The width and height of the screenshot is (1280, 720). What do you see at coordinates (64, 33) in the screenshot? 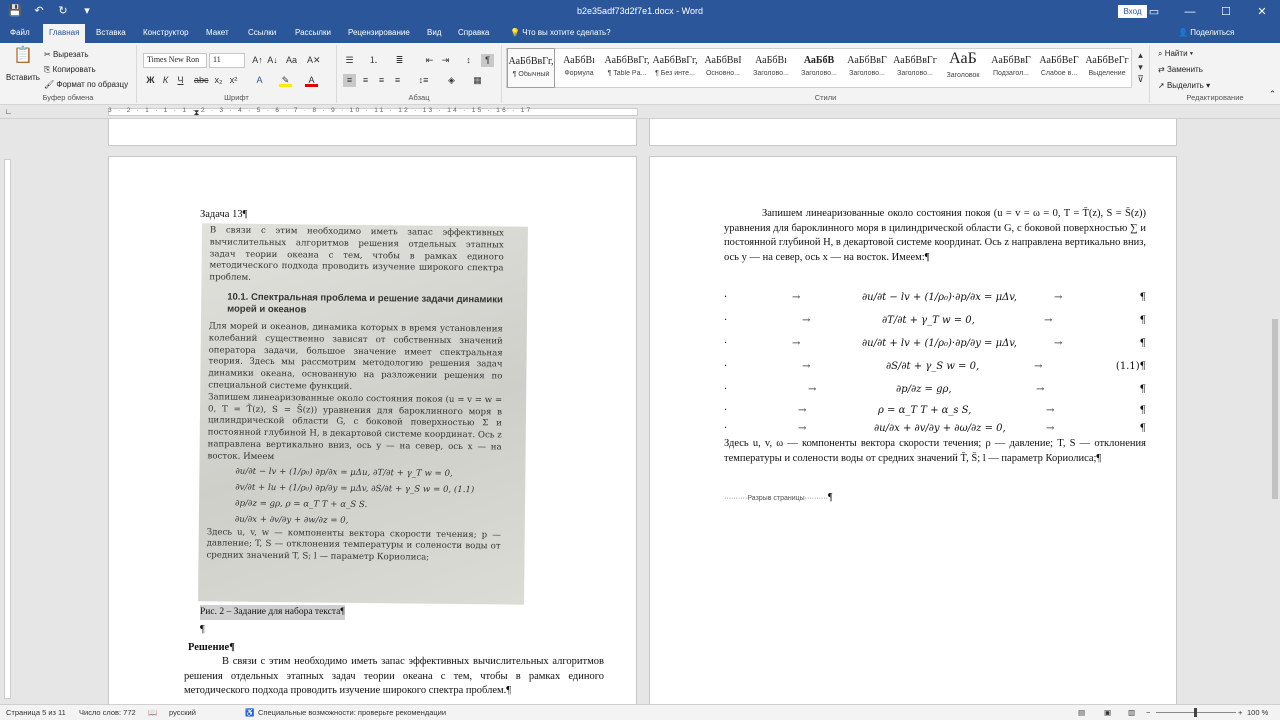
I see `tab-home: Главная` at bounding box center [64, 33].